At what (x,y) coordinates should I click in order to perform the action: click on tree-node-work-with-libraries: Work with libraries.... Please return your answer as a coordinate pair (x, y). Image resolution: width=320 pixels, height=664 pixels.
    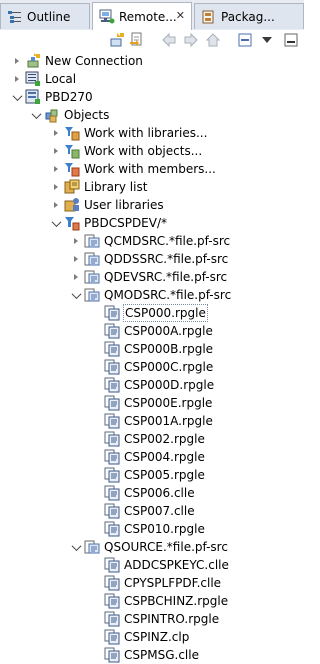
    Looking at the image, I should click on (171, 133).